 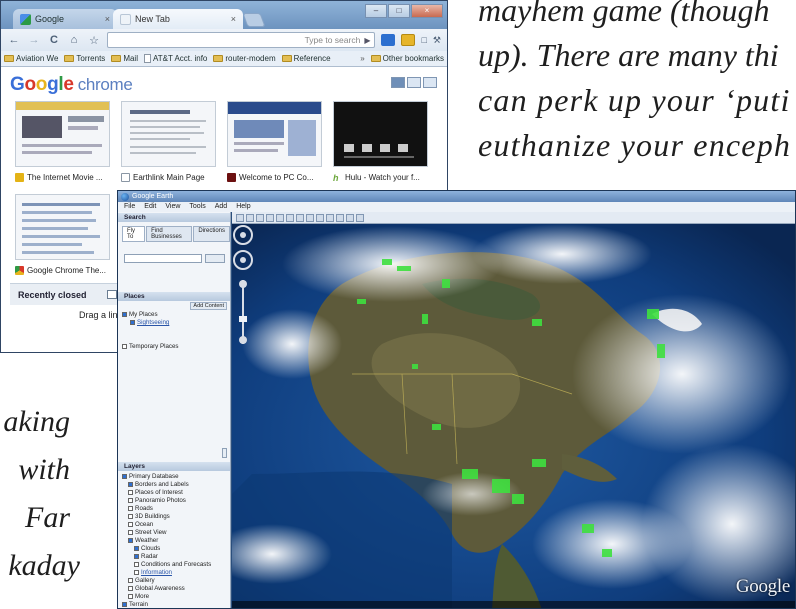 What do you see at coordinates (306, 58) in the screenshot?
I see `bookmark-folder: Reference` at bounding box center [306, 58].